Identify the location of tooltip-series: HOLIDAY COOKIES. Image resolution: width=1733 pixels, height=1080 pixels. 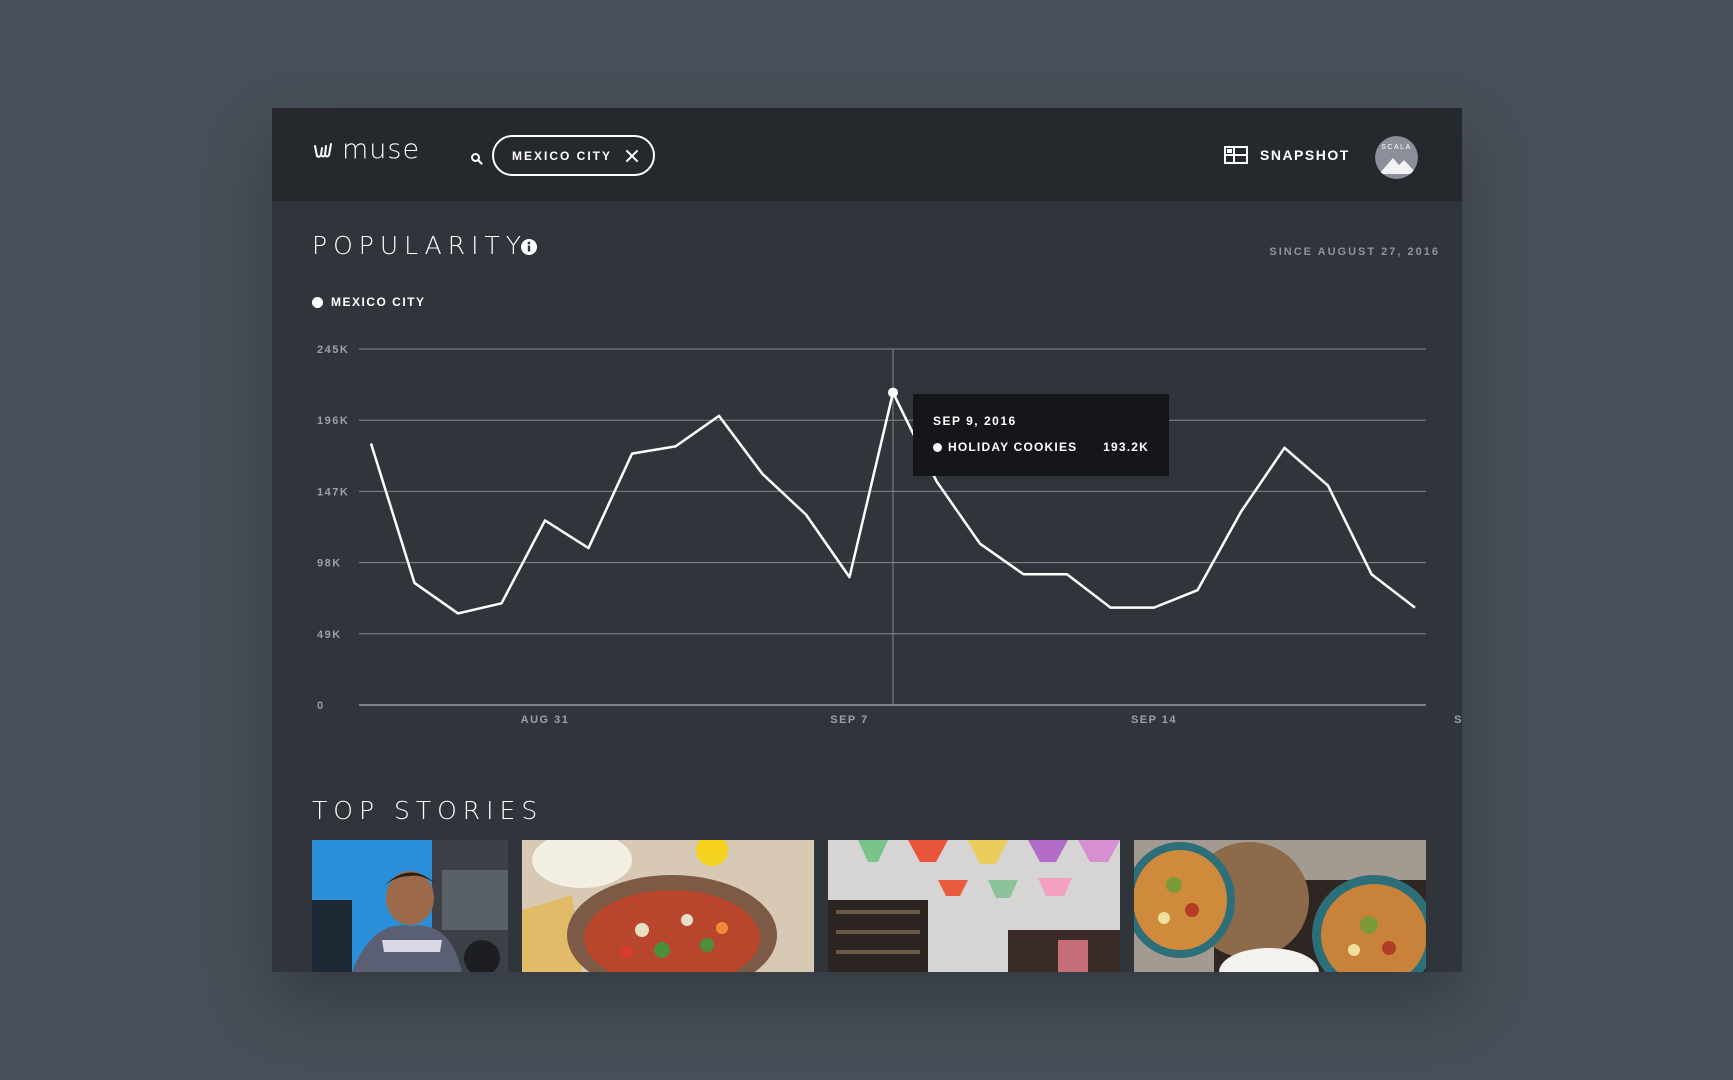
(1013, 447).